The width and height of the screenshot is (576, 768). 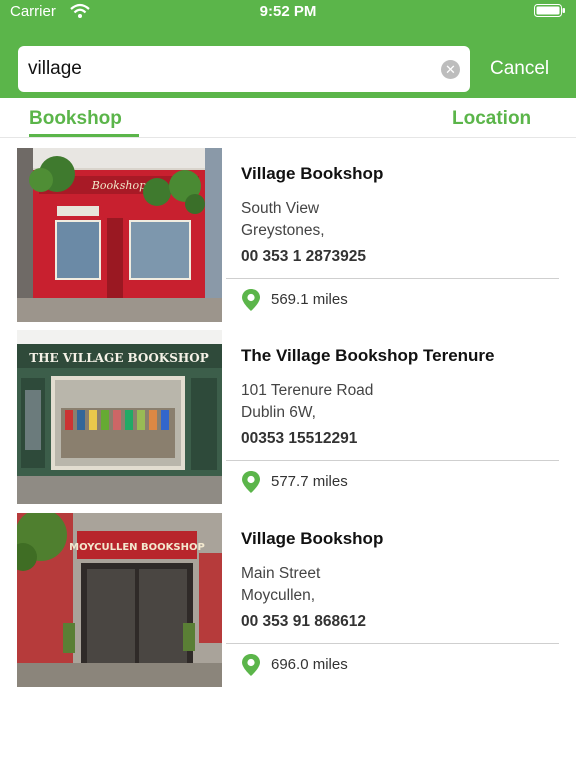 I want to click on cancel-button: Cancel, so click(x=519, y=69).